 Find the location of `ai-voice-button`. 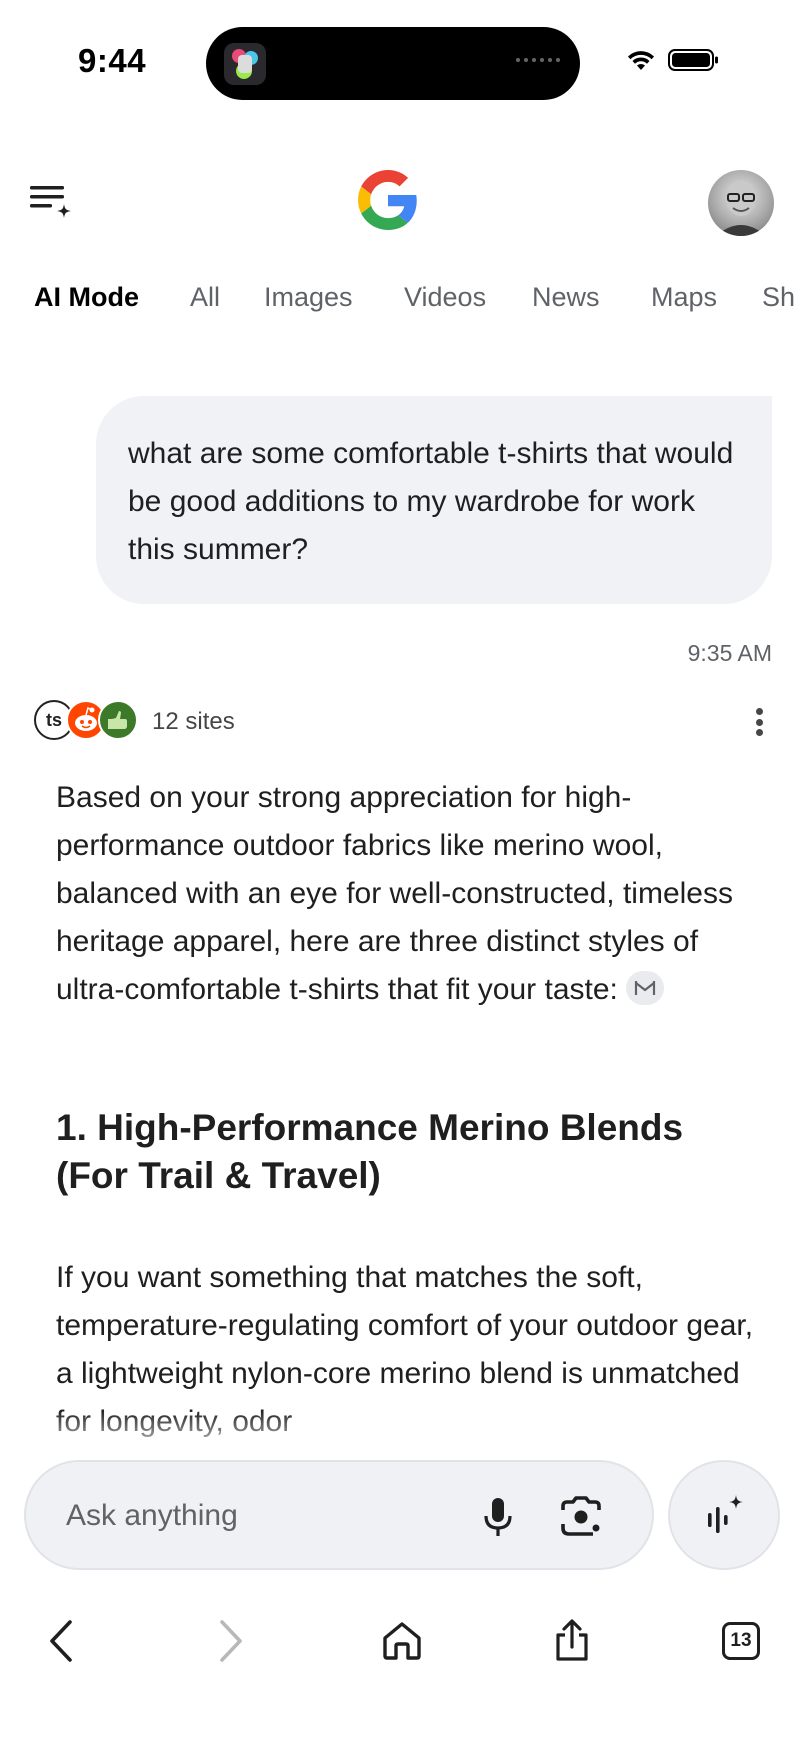

ai-voice-button is located at coordinates (724, 1515).